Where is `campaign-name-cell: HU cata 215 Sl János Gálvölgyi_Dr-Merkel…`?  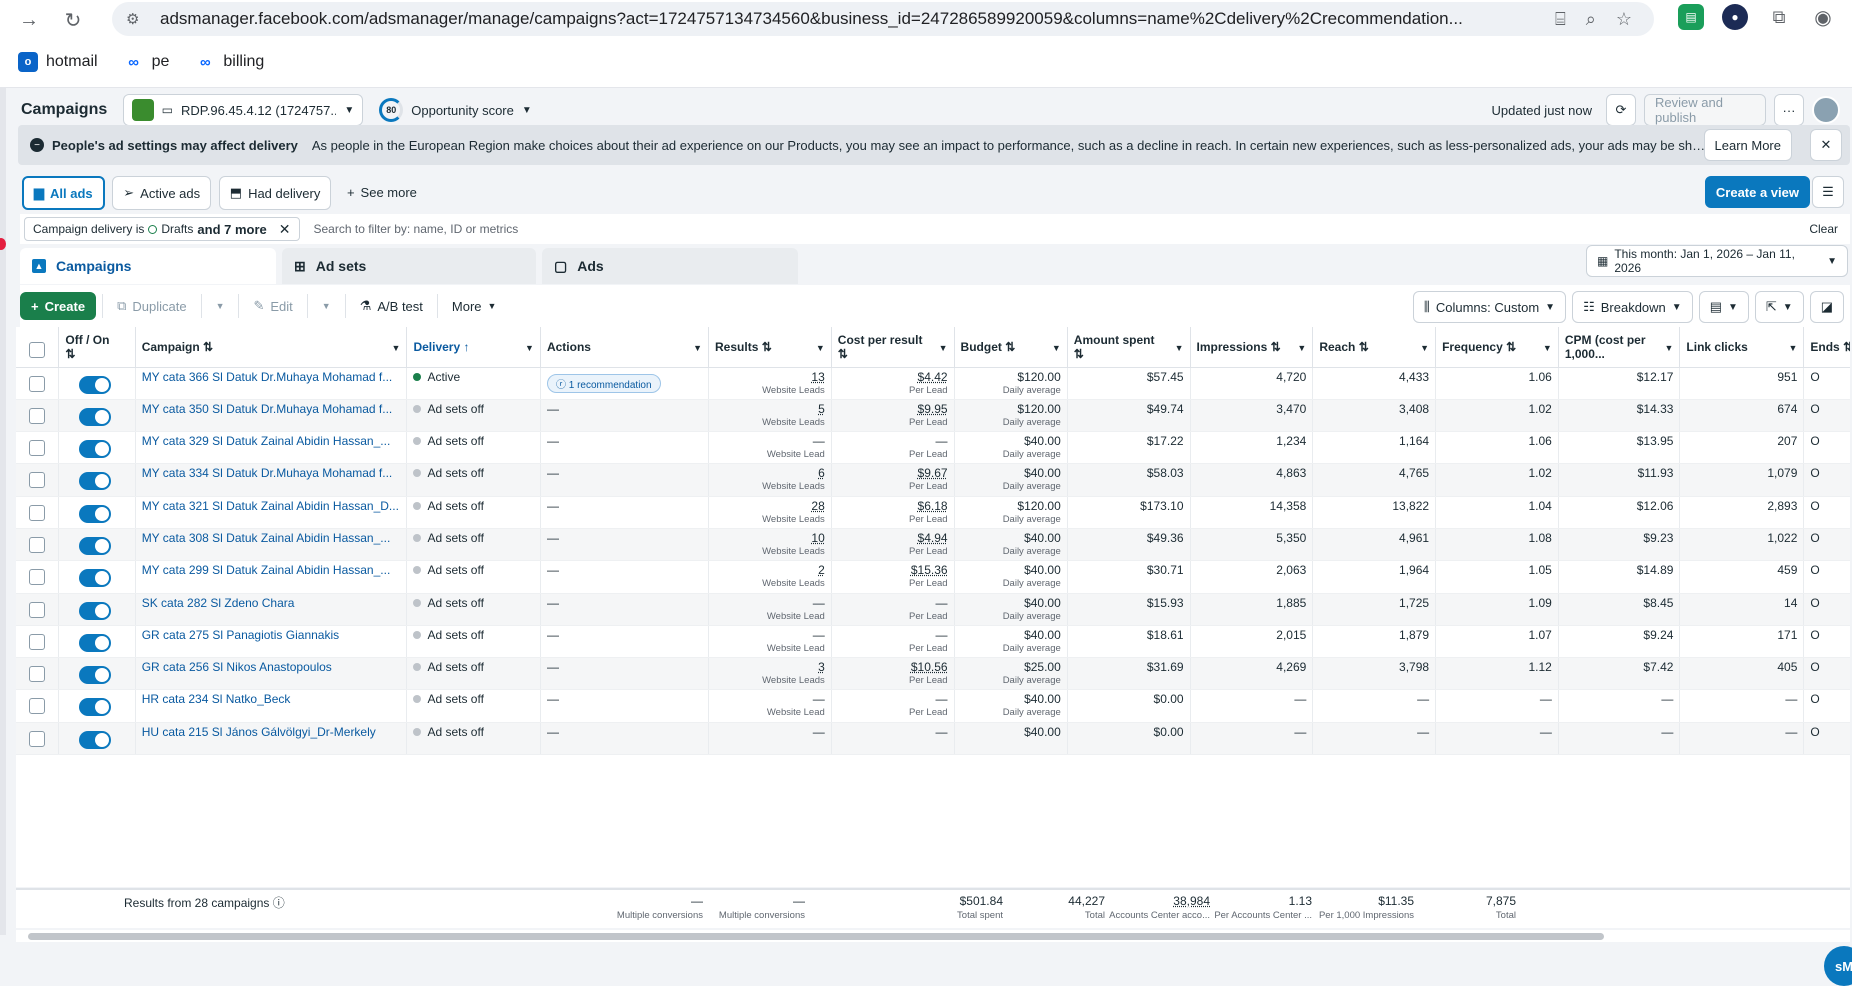 campaign-name-cell: HU cata 215 Sl János Gálvölgyi_Dr-Merkel… is located at coordinates (271, 739).